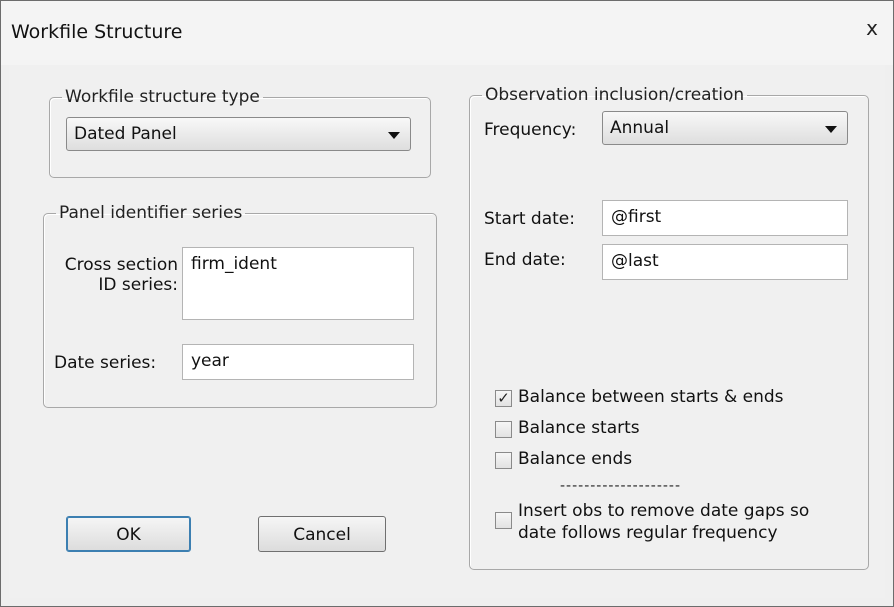 The image size is (894, 607). What do you see at coordinates (138, 285) in the screenshot?
I see `cross-section-label-line2: ID series:` at bounding box center [138, 285].